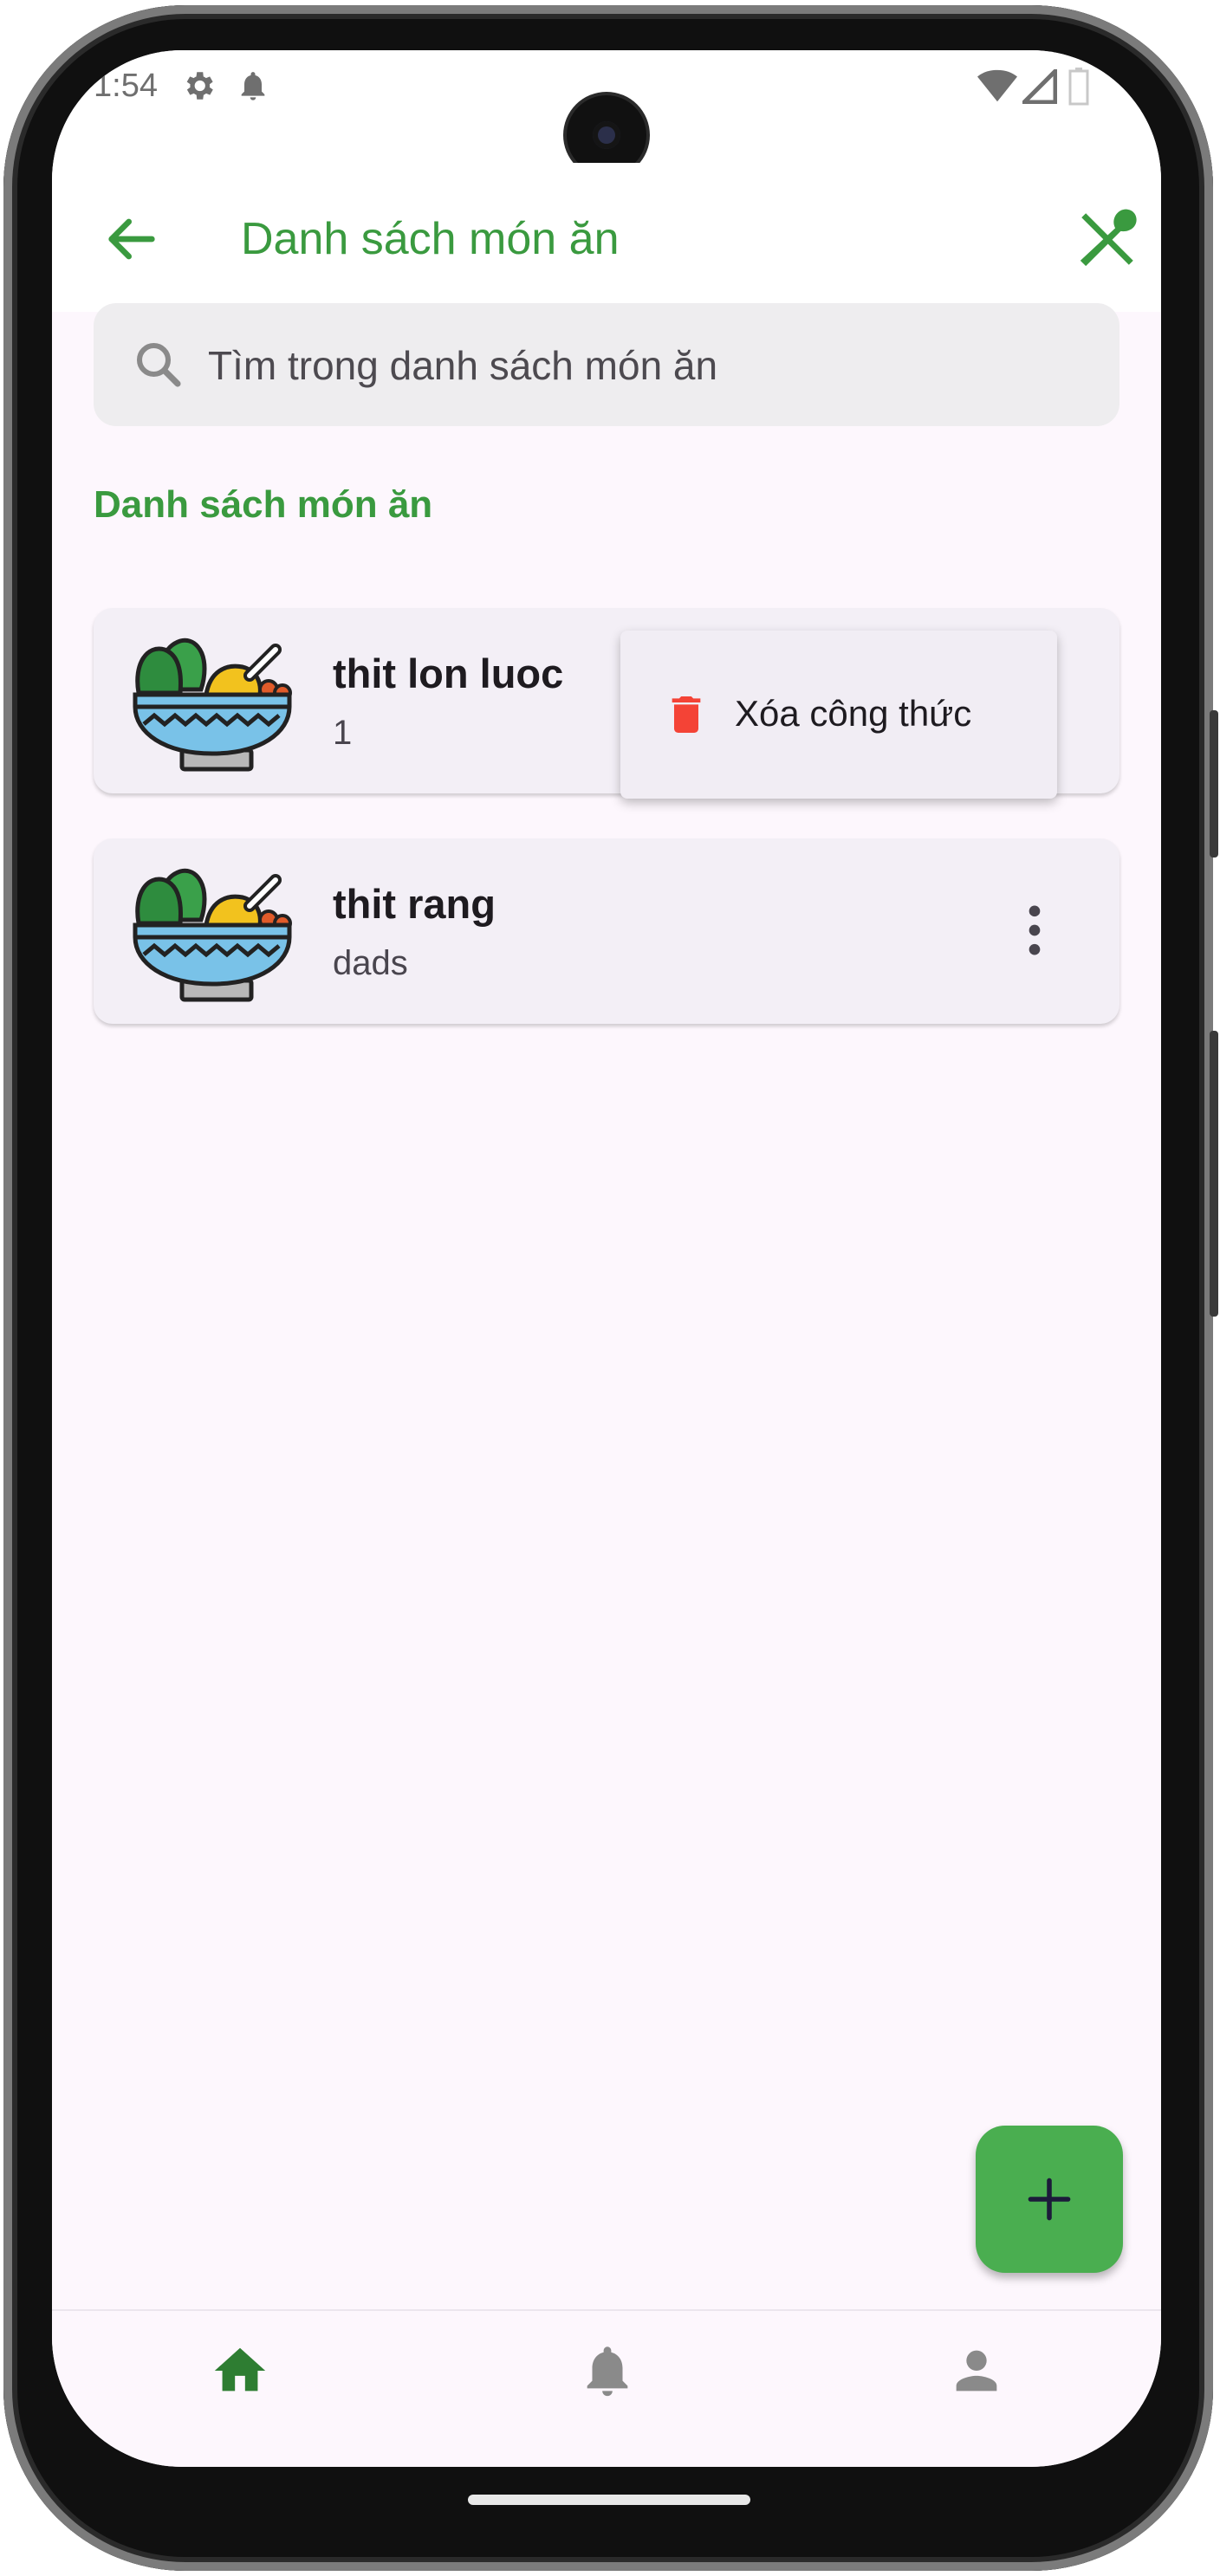  I want to click on settings-icon, so click(199, 86).